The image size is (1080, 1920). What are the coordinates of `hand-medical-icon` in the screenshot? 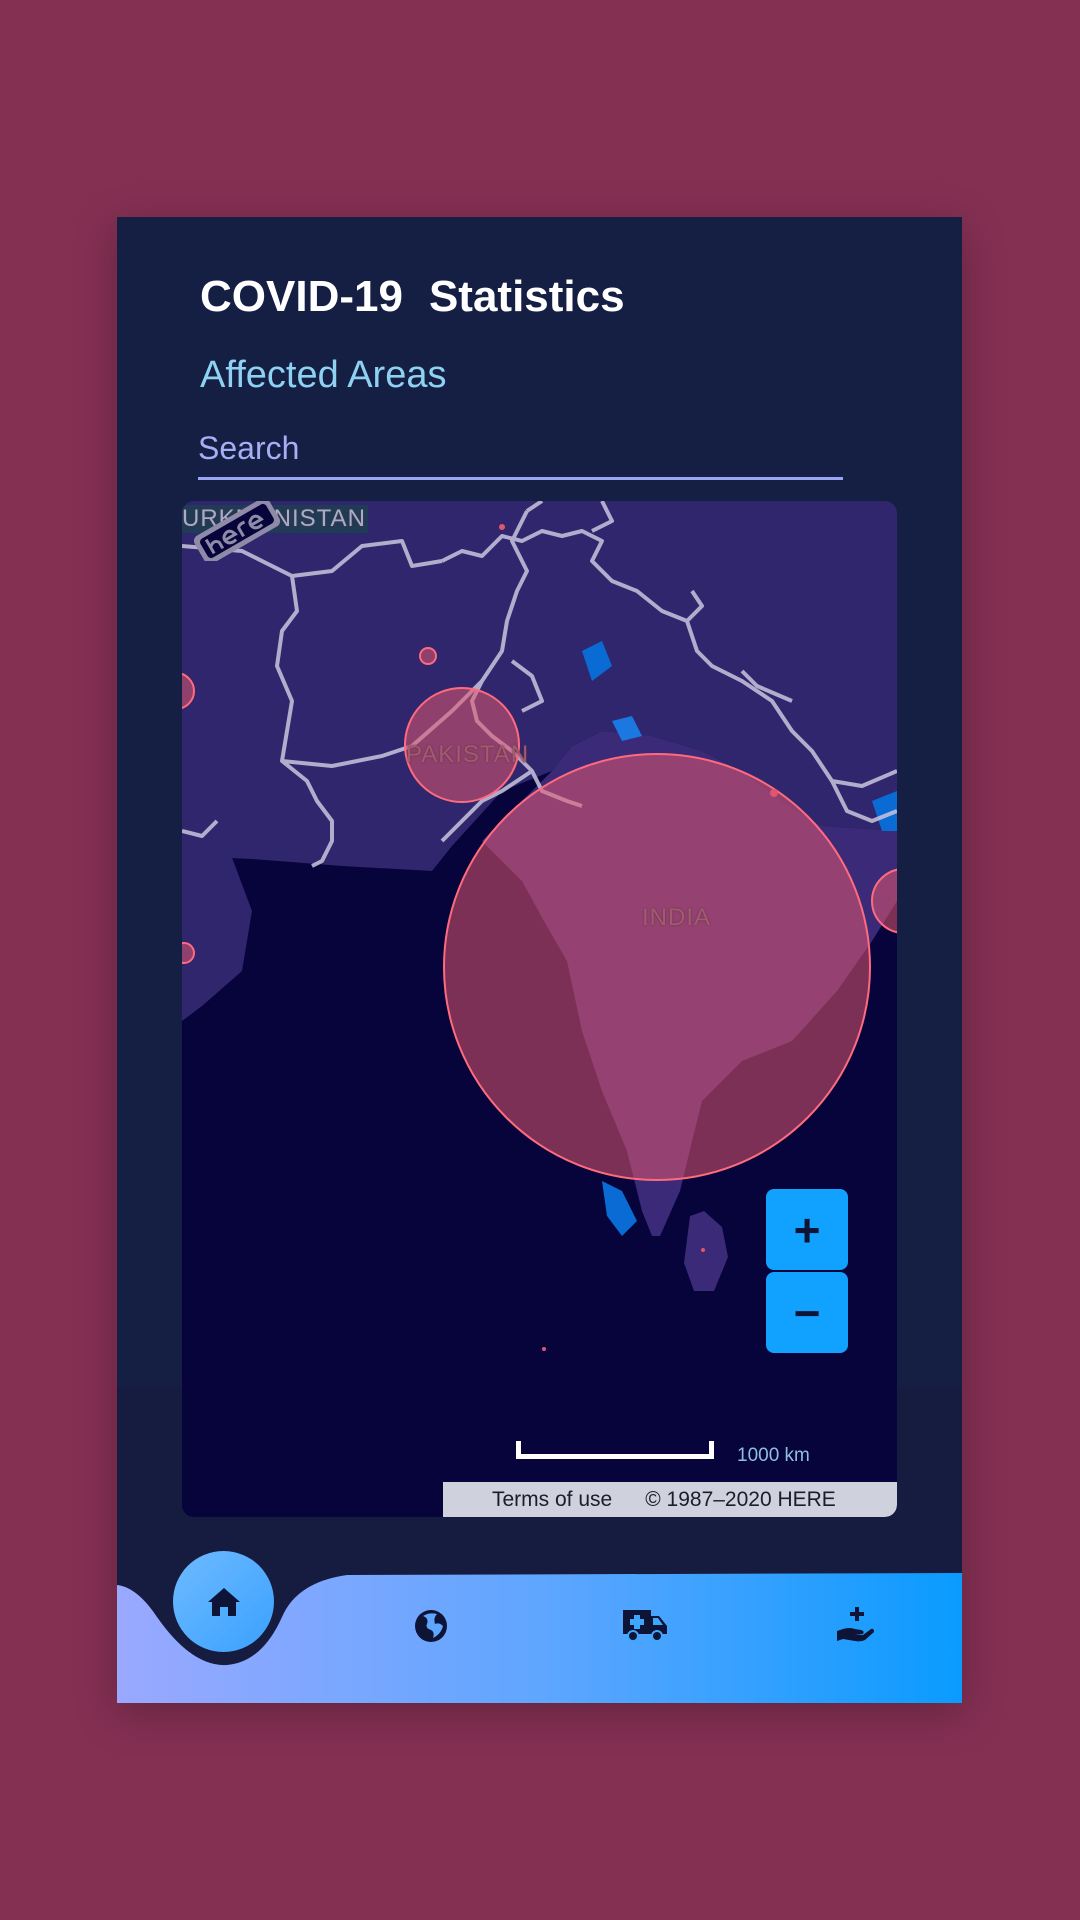 It's located at (855, 1624).